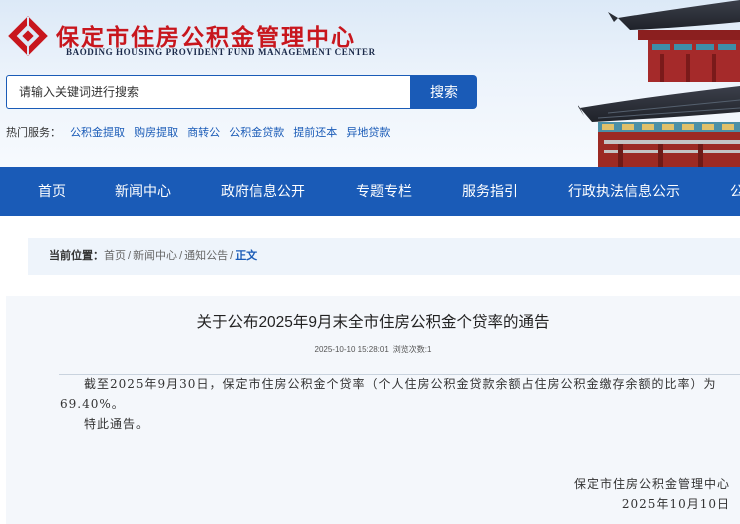 This screenshot has width=740, height=524. Describe the element at coordinates (246, 256) in the screenshot. I see `breadcrumb-current: 正文` at that location.